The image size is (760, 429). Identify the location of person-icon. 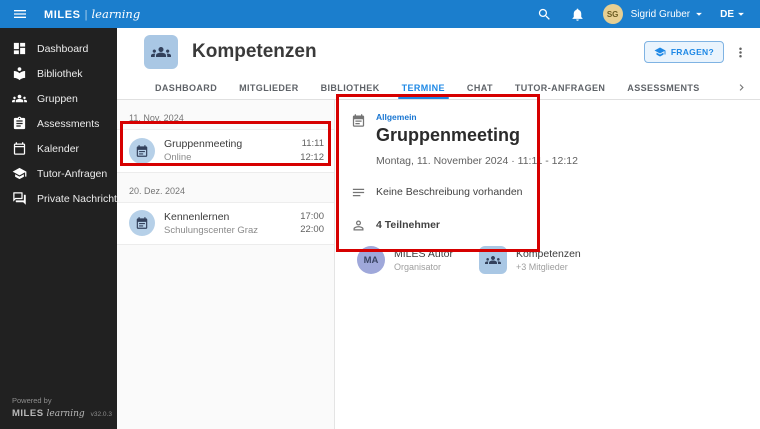
(358, 225).